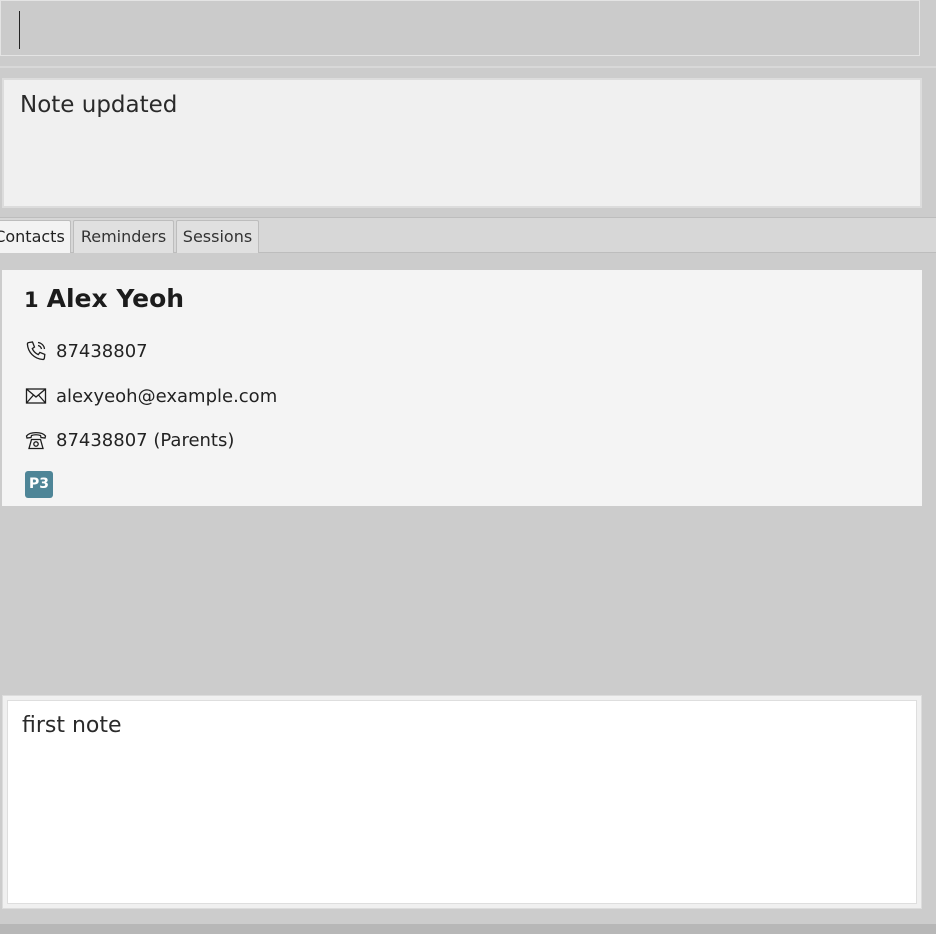  What do you see at coordinates (167, 396) in the screenshot?
I see `contact-email: alexyeoh@example.com` at bounding box center [167, 396].